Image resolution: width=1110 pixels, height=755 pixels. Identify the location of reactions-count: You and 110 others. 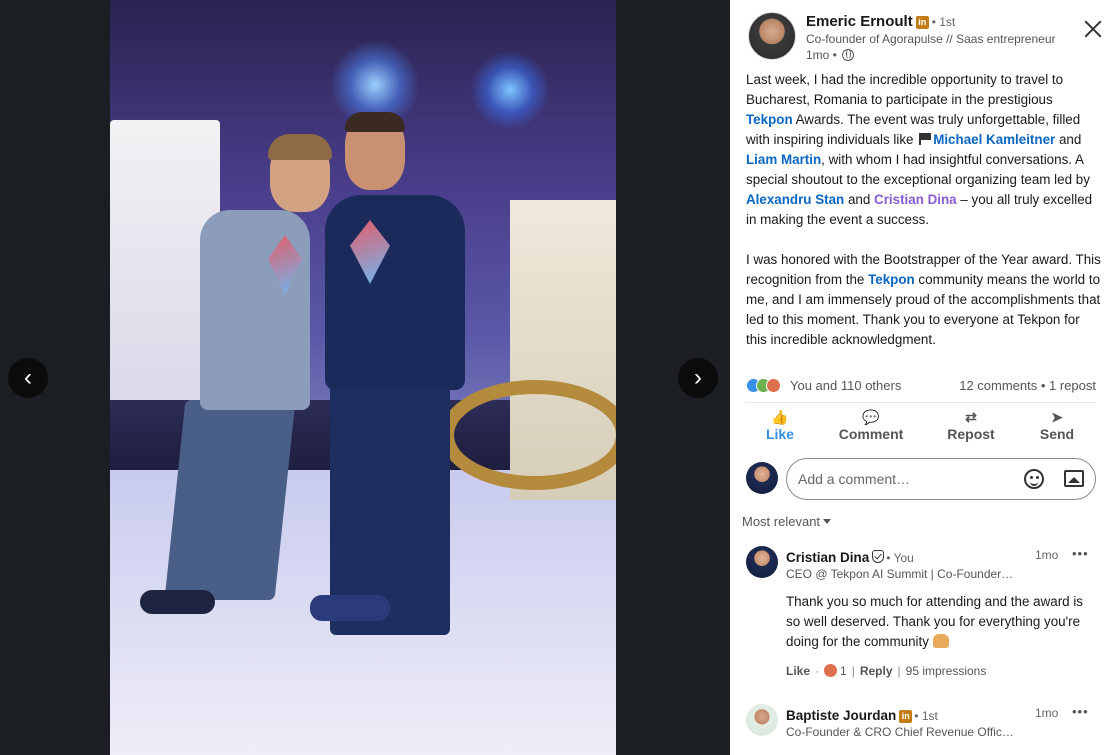
(845, 385).